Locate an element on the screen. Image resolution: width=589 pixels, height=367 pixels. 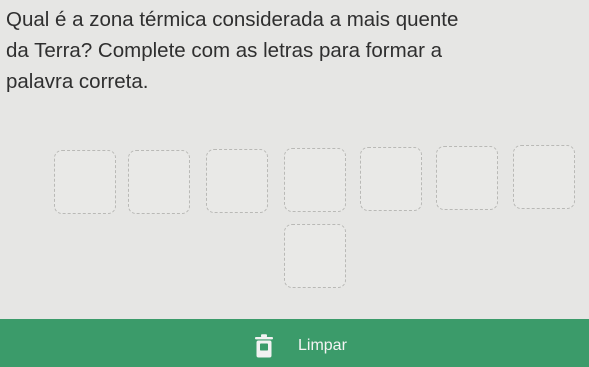
clear-button-label: Limpar is located at coordinates (322, 345).